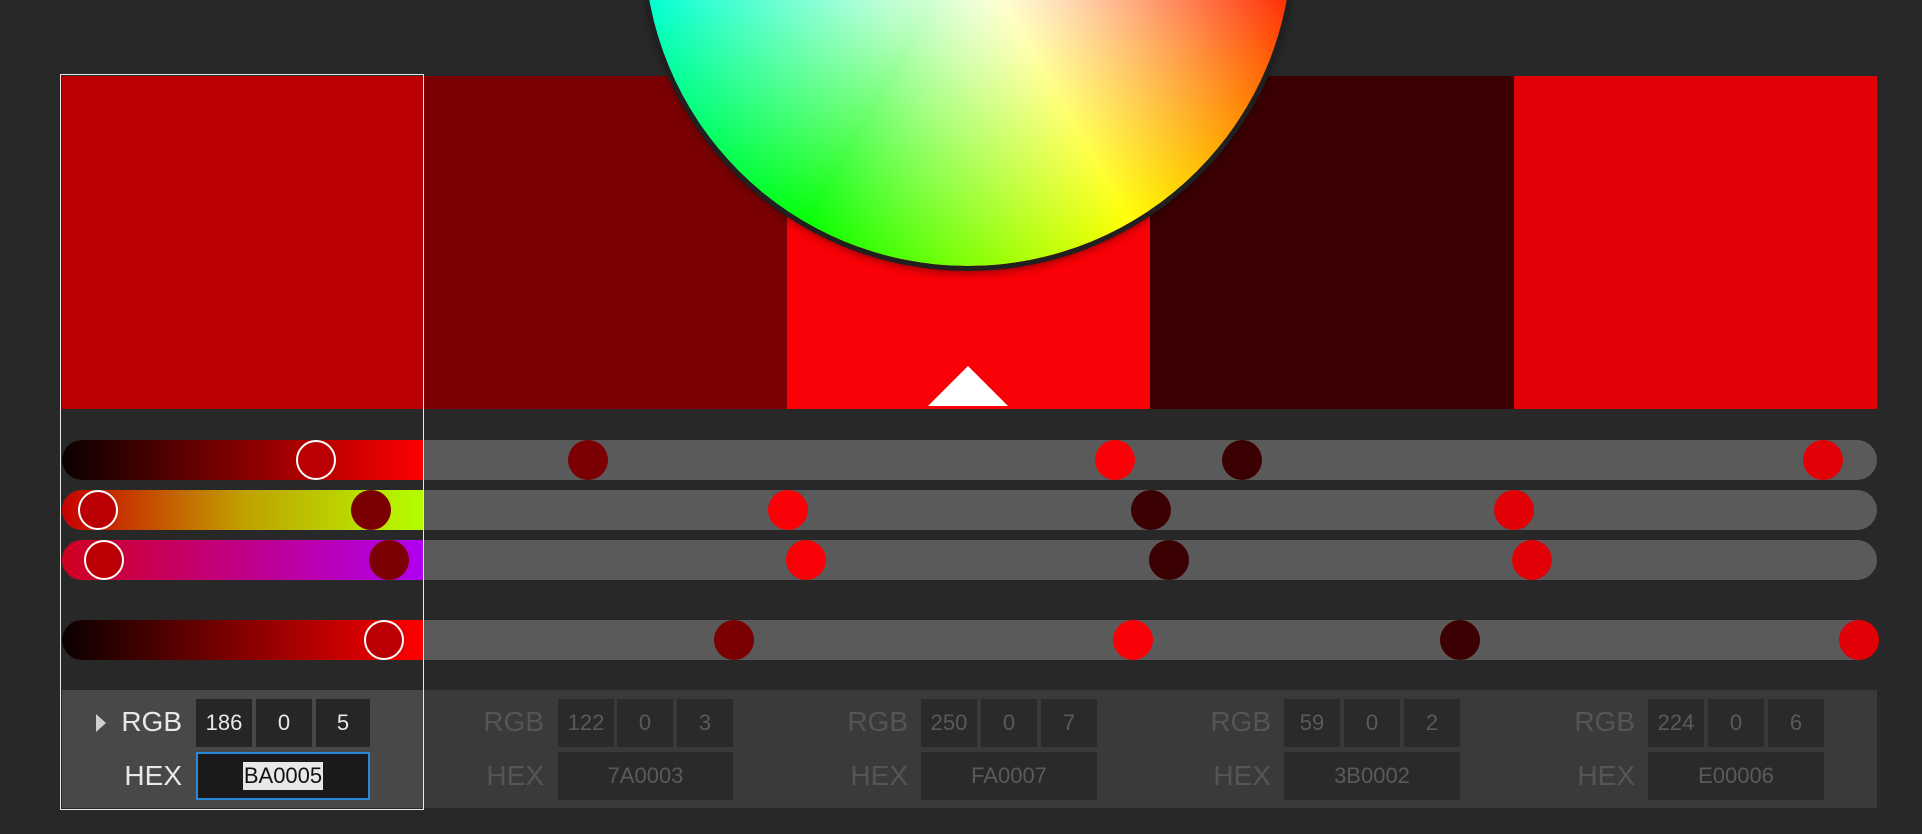 This screenshot has width=1922, height=834. What do you see at coordinates (515, 775) in the screenshot?
I see `hex-label-2: HEX` at bounding box center [515, 775].